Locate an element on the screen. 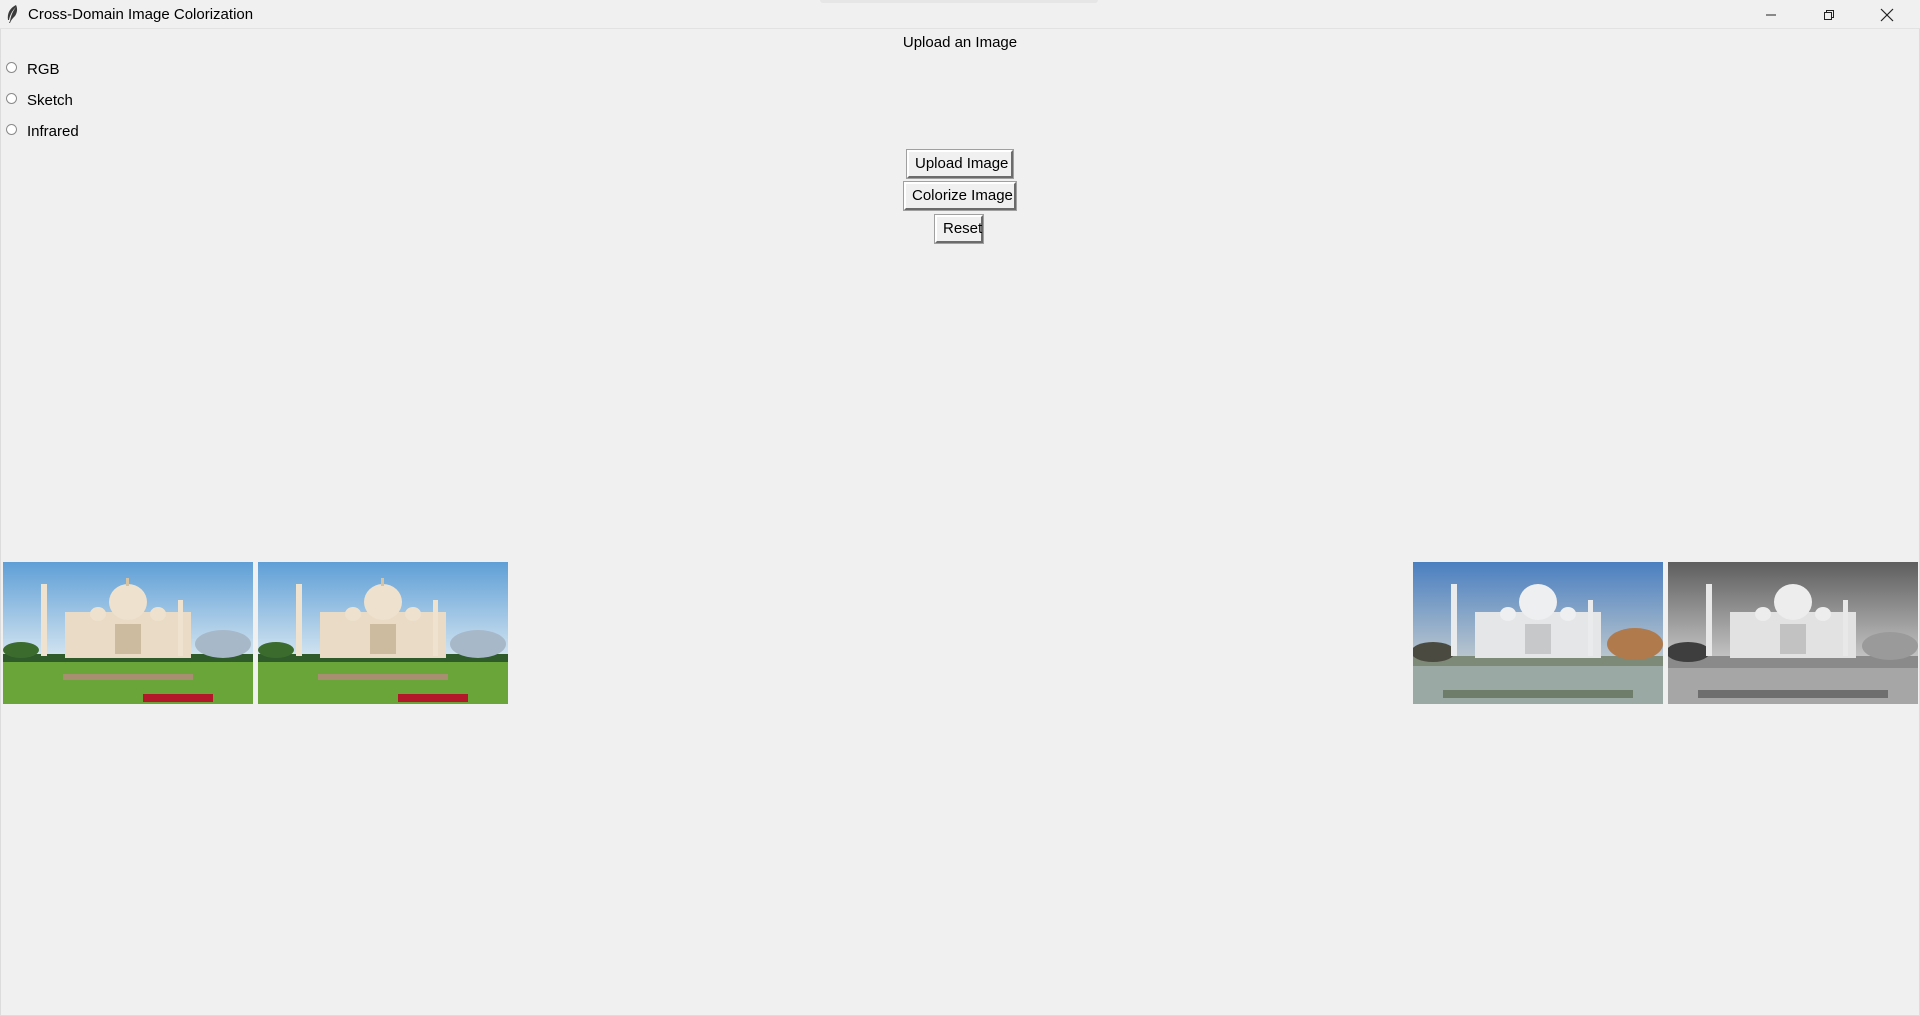  close-icon is located at coordinates (1887, 15).